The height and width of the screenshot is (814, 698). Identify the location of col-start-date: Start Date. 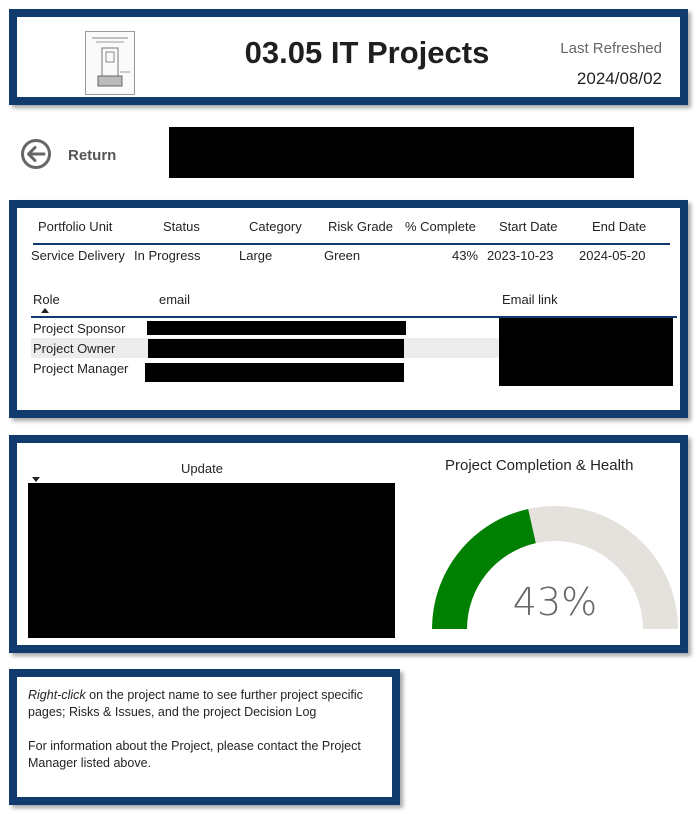
(528, 226).